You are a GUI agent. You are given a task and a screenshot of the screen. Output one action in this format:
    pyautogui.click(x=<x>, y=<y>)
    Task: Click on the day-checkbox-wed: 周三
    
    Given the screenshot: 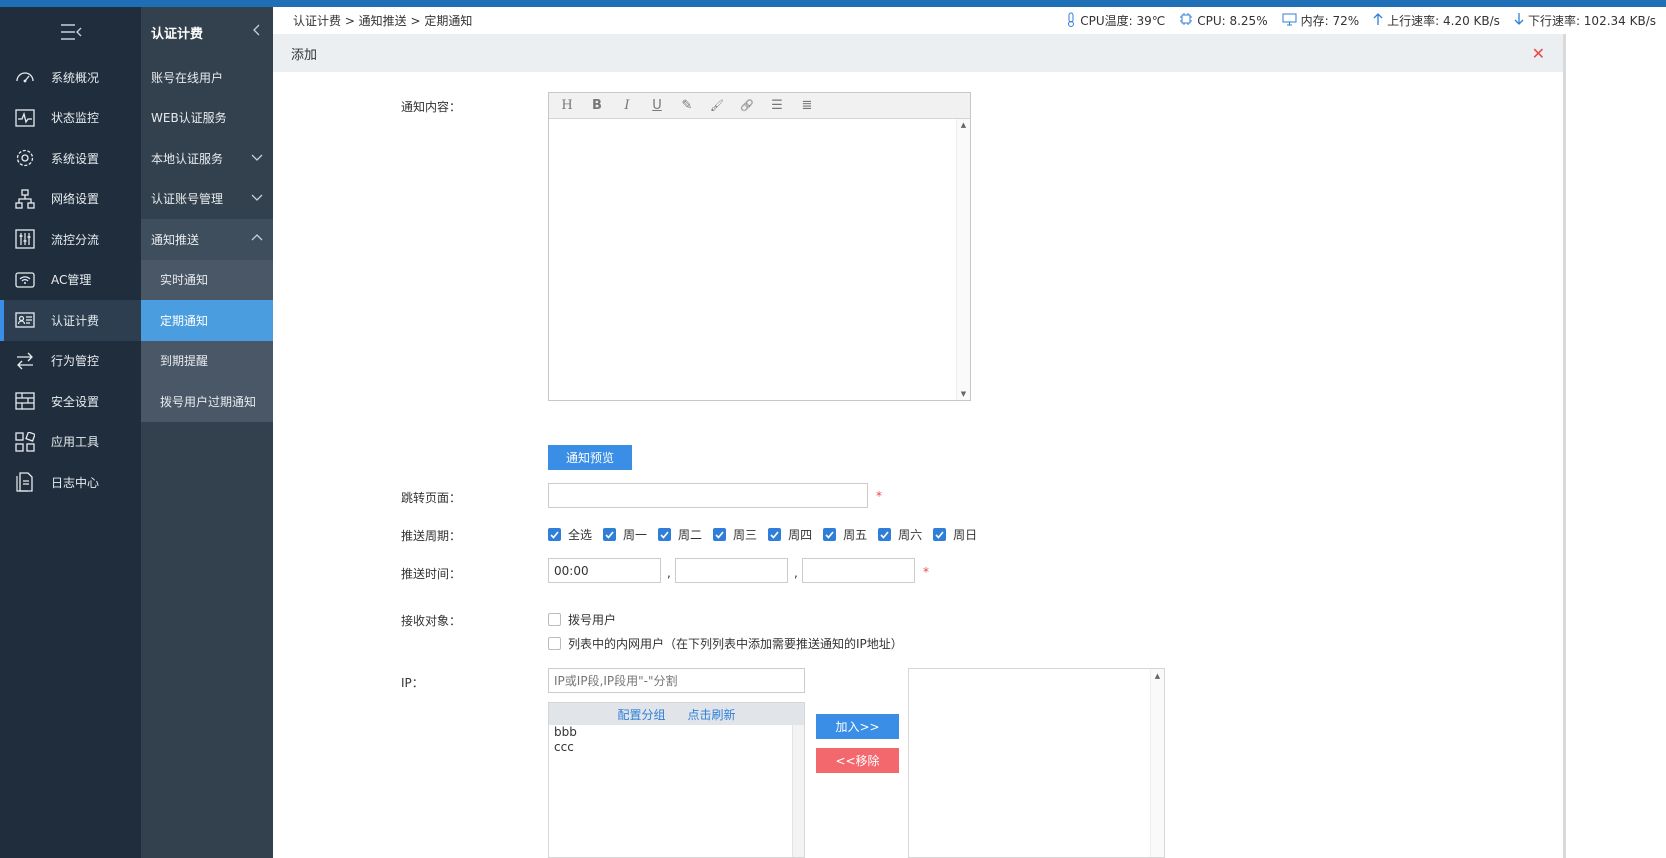 What is the action you would take?
    pyautogui.click(x=735, y=534)
    